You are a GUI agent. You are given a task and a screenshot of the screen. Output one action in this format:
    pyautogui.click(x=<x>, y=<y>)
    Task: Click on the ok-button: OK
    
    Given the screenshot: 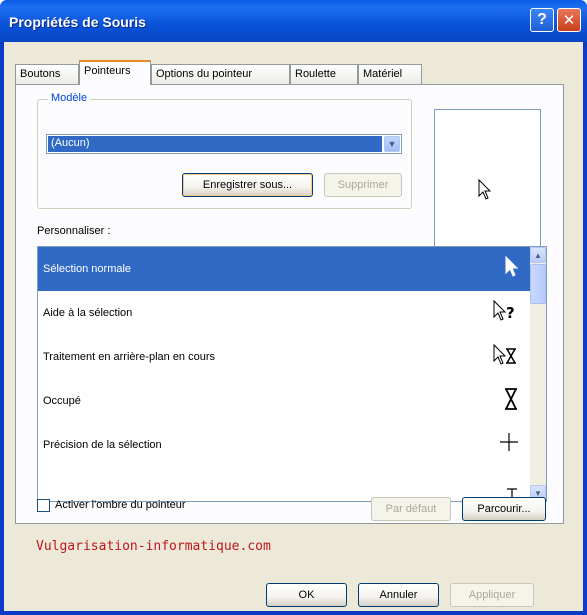 What is the action you would take?
    pyautogui.click(x=306, y=595)
    